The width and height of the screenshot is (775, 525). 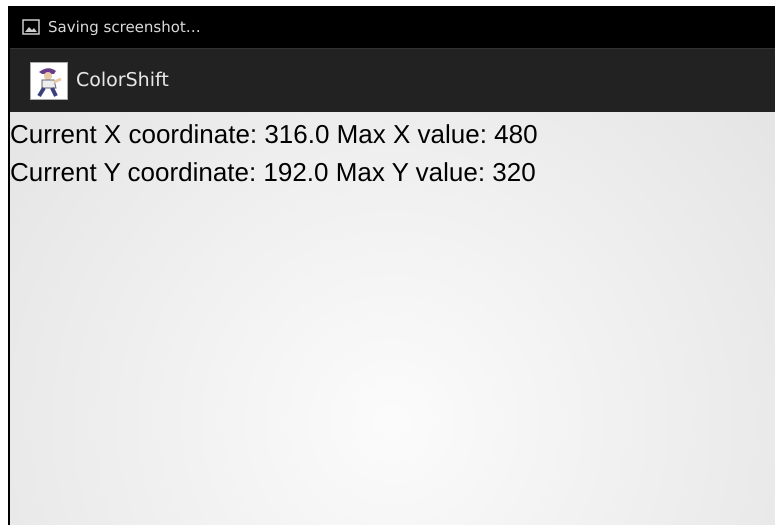 I want to click on app-icon, so click(x=49, y=81).